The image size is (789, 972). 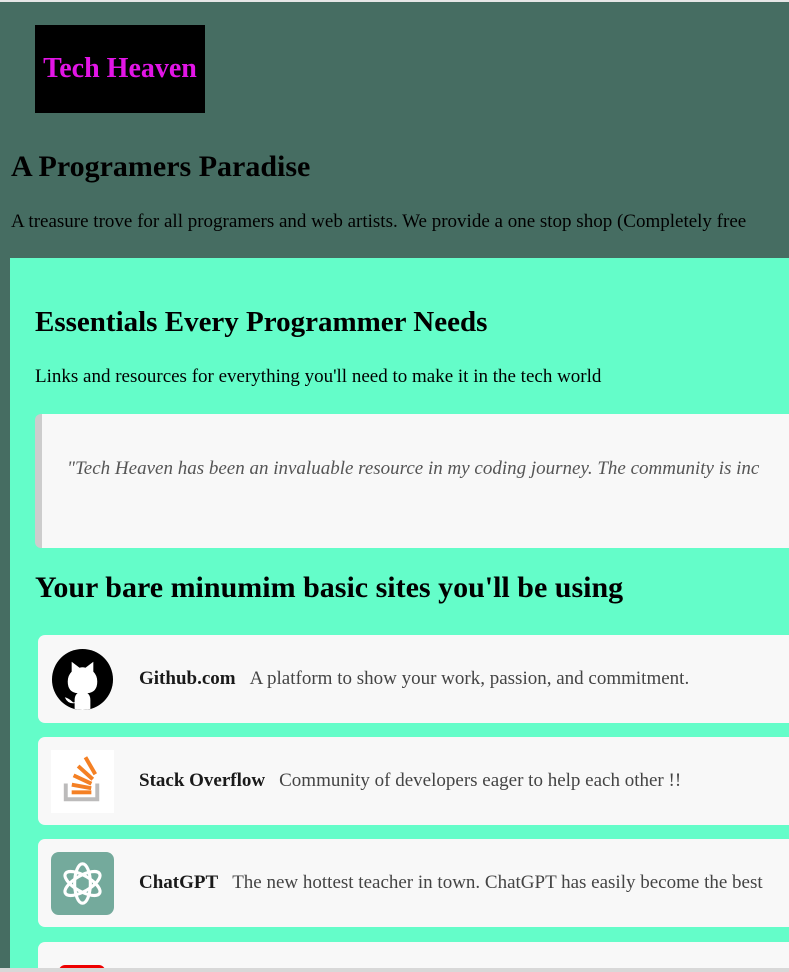 I want to click on chatgpt-icon, so click(x=82, y=883).